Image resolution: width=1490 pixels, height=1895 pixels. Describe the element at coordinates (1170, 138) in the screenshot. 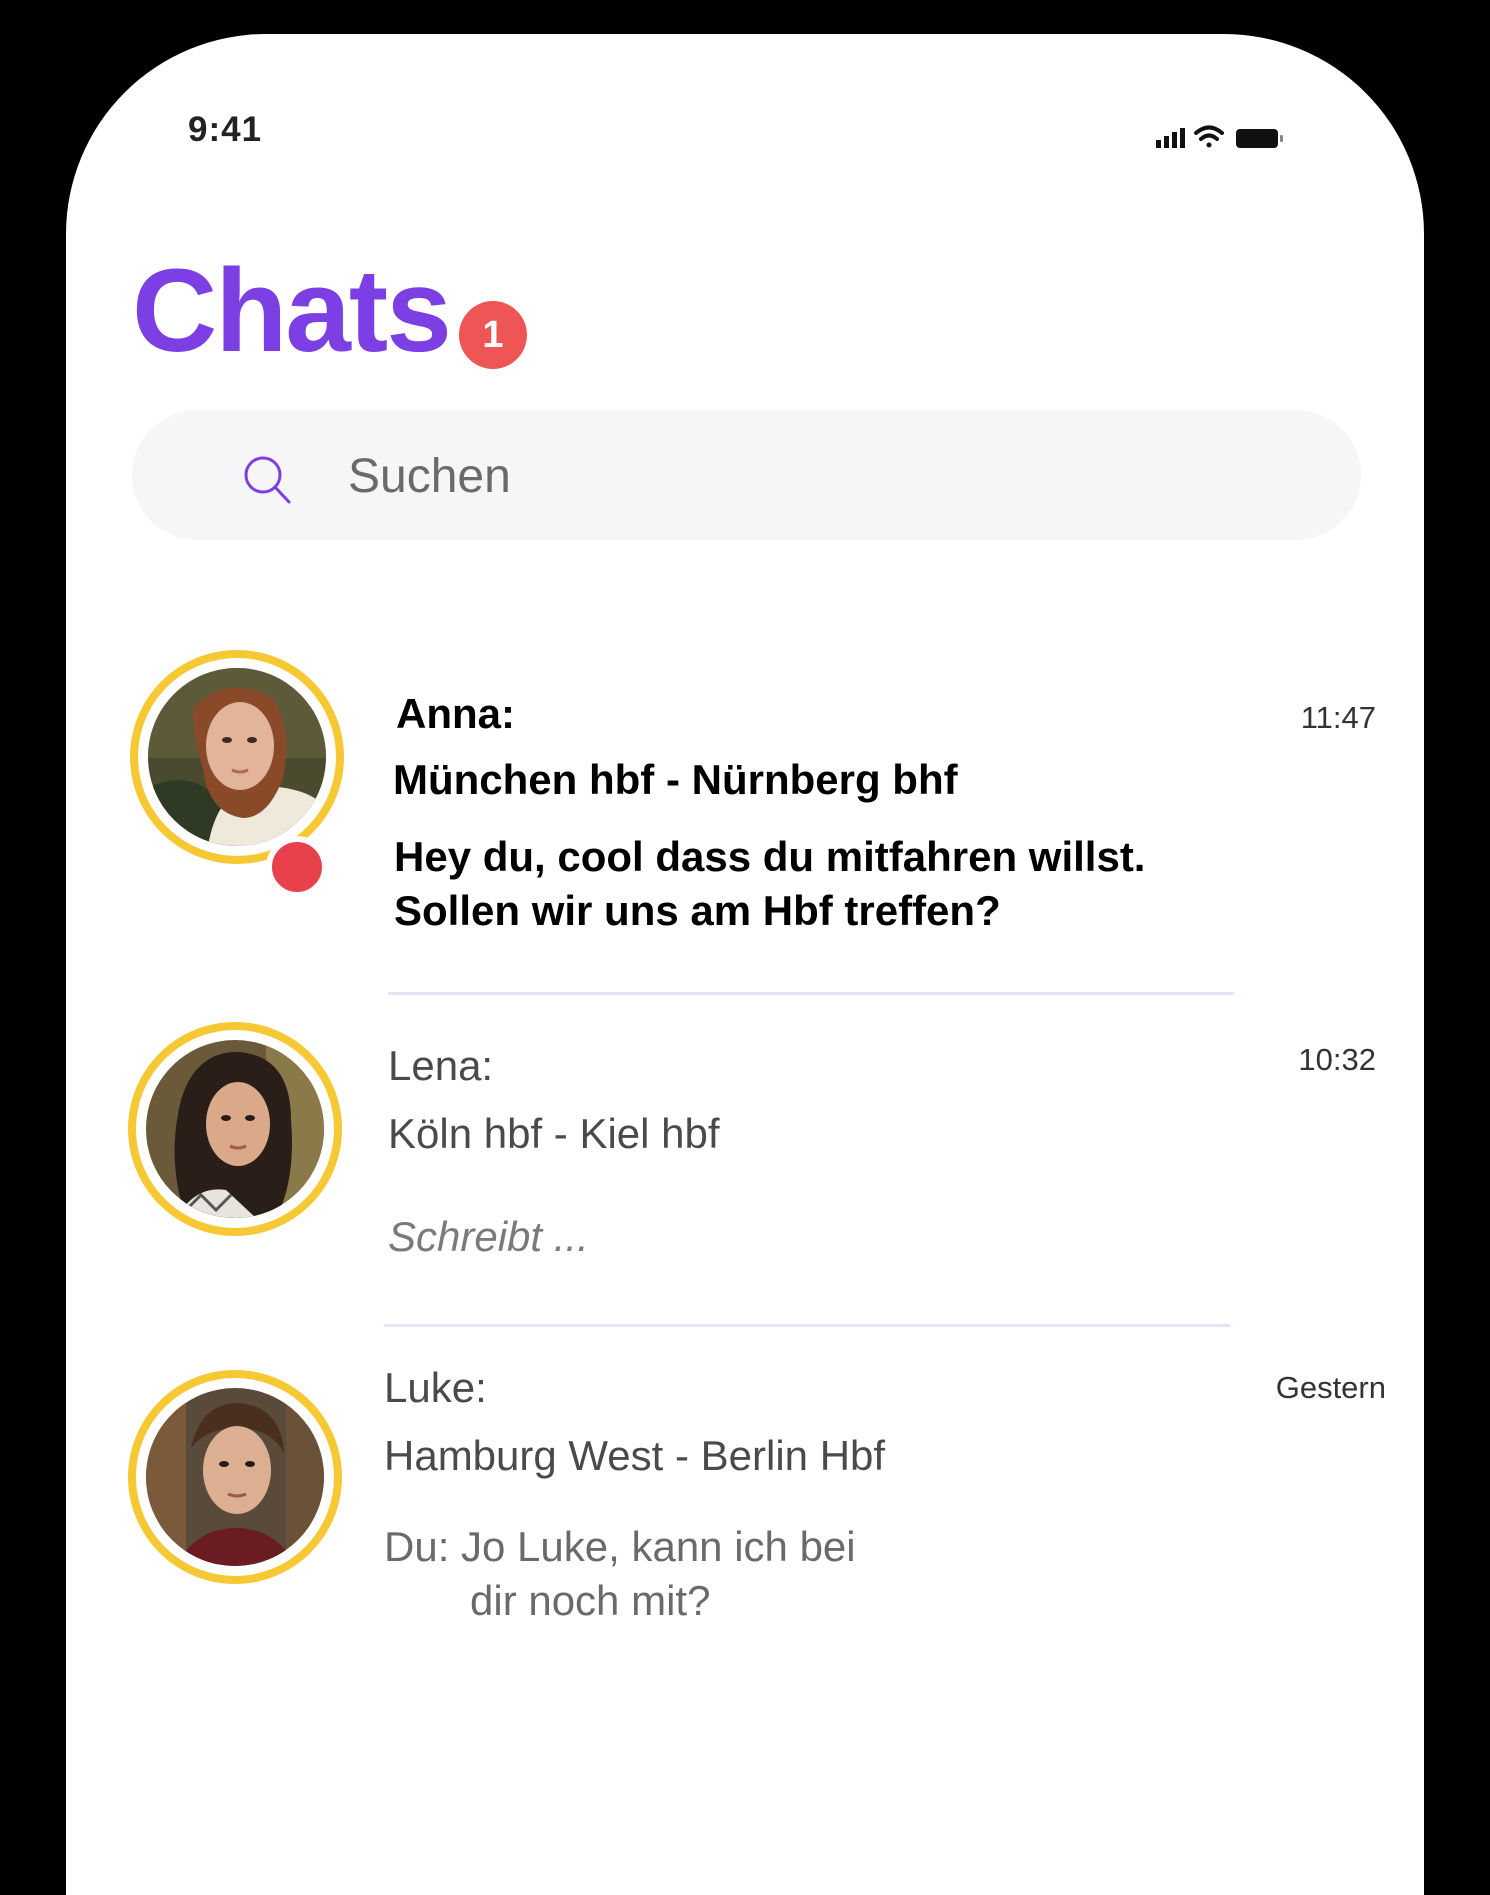

I see `signal-icon` at that location.